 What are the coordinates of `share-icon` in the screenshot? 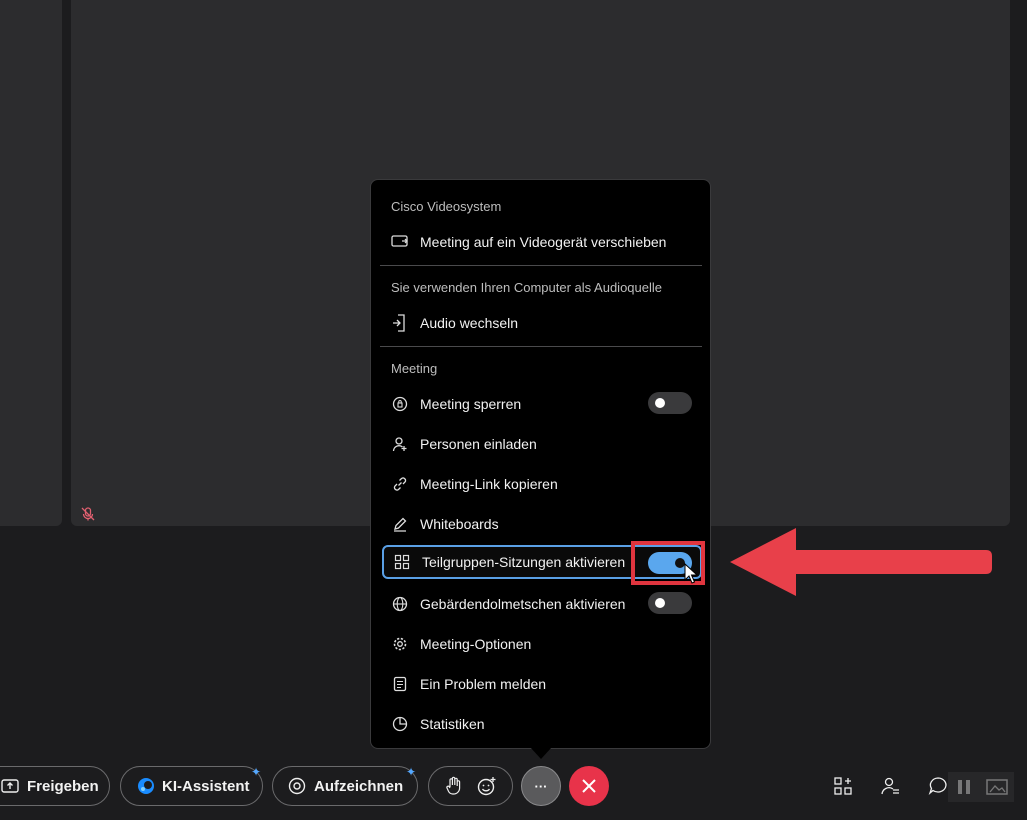 It's located at (10, 786).